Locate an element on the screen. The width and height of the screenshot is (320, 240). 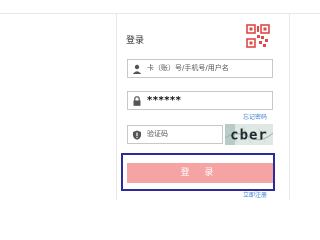
username-placeholder: 卡（账）号/手机号/用户名 is located at coordinates (188, 68).